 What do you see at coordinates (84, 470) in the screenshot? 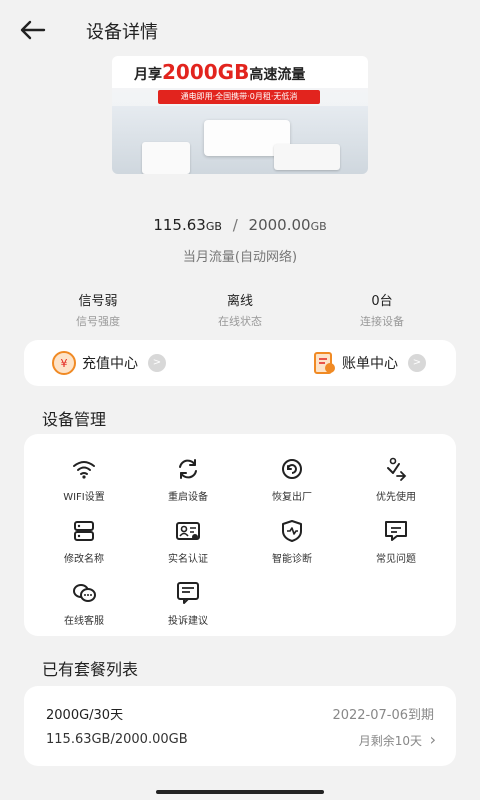
I see `wifi-icon` at bounding box center [84, 470].